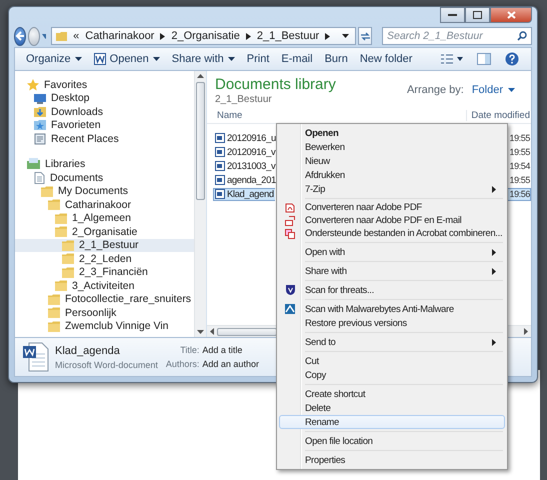  What do you see at coordinates (104, 139) in the screenshot?
I see `nav-item: Recent Places` at bounding box center [104, 139].